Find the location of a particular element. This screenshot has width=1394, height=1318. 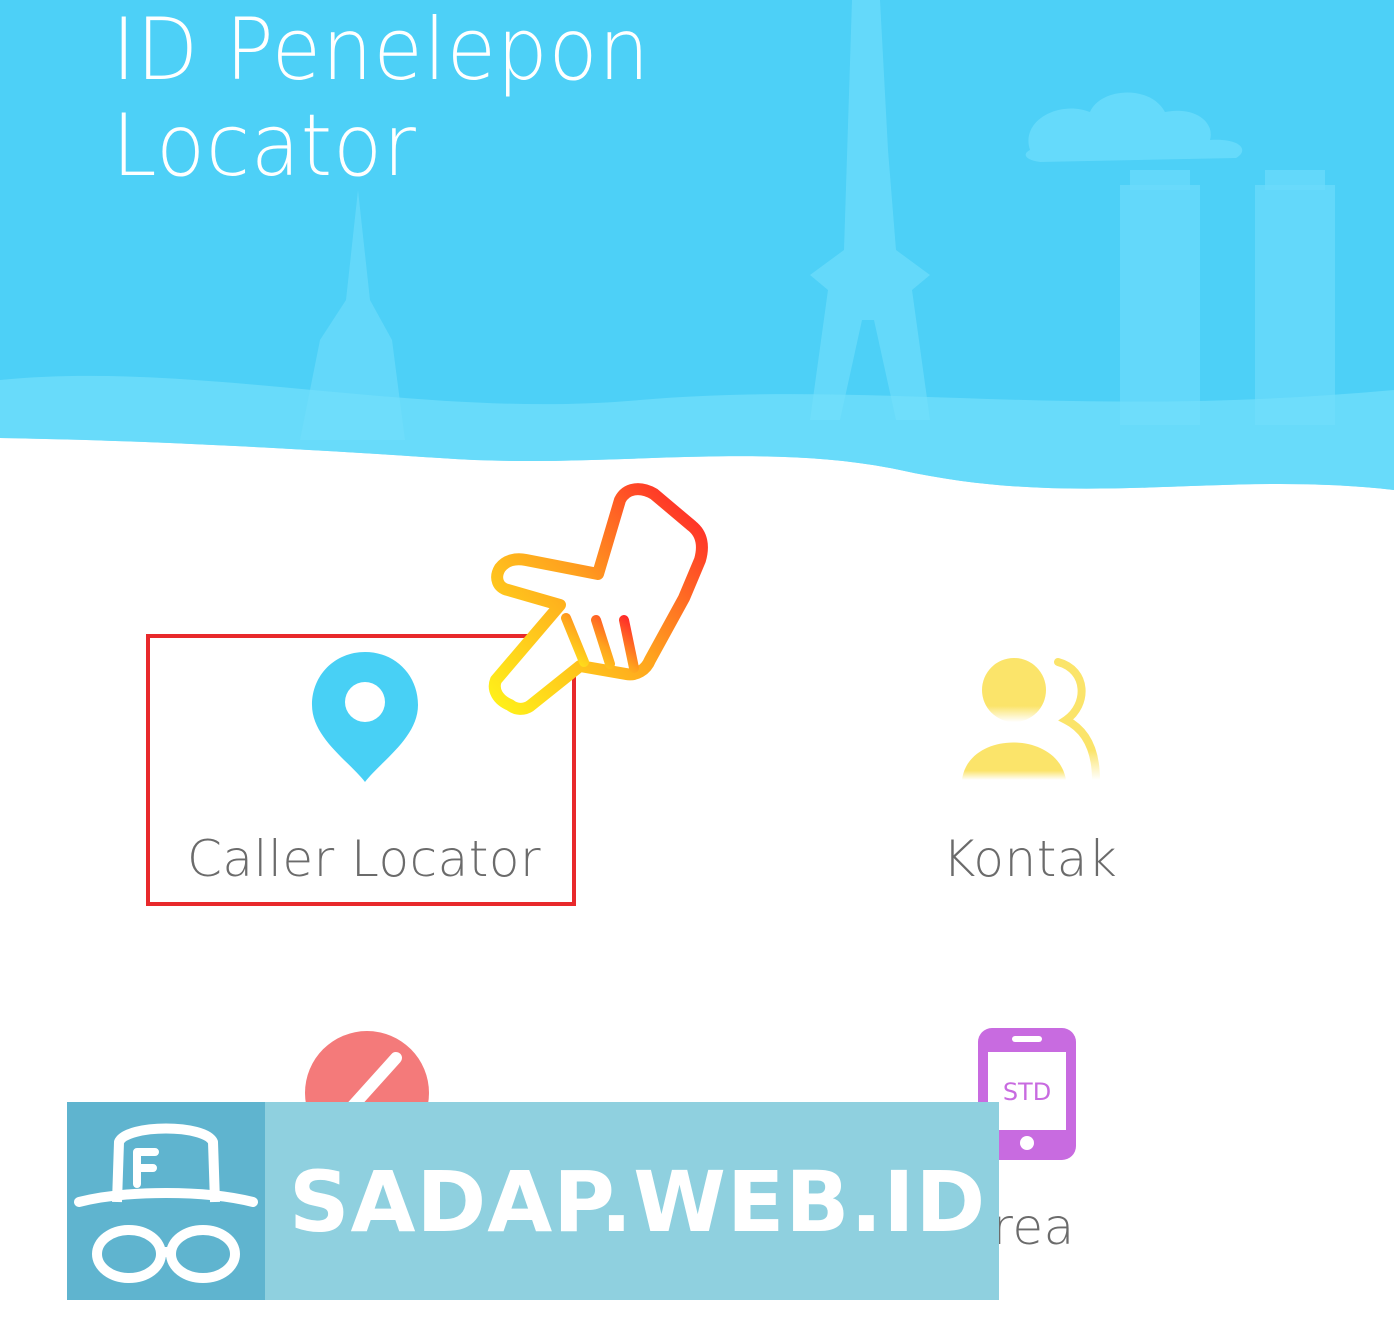

std-icon-text: STD is located at coordinates (1027, 1092).